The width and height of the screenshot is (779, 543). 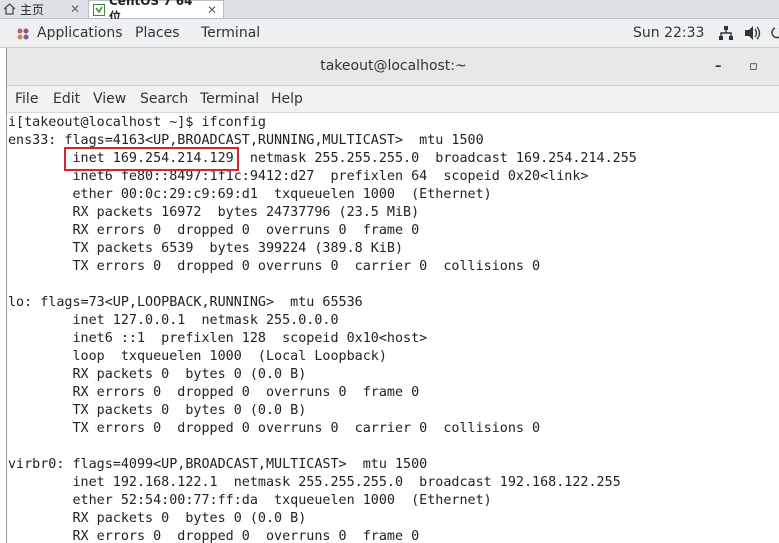 What do you see at coordinates (156, 12) in the screenshot?
I see `host-tab-vm: CentOS 7 64 位 ✕` at bounding box center [156, 12].